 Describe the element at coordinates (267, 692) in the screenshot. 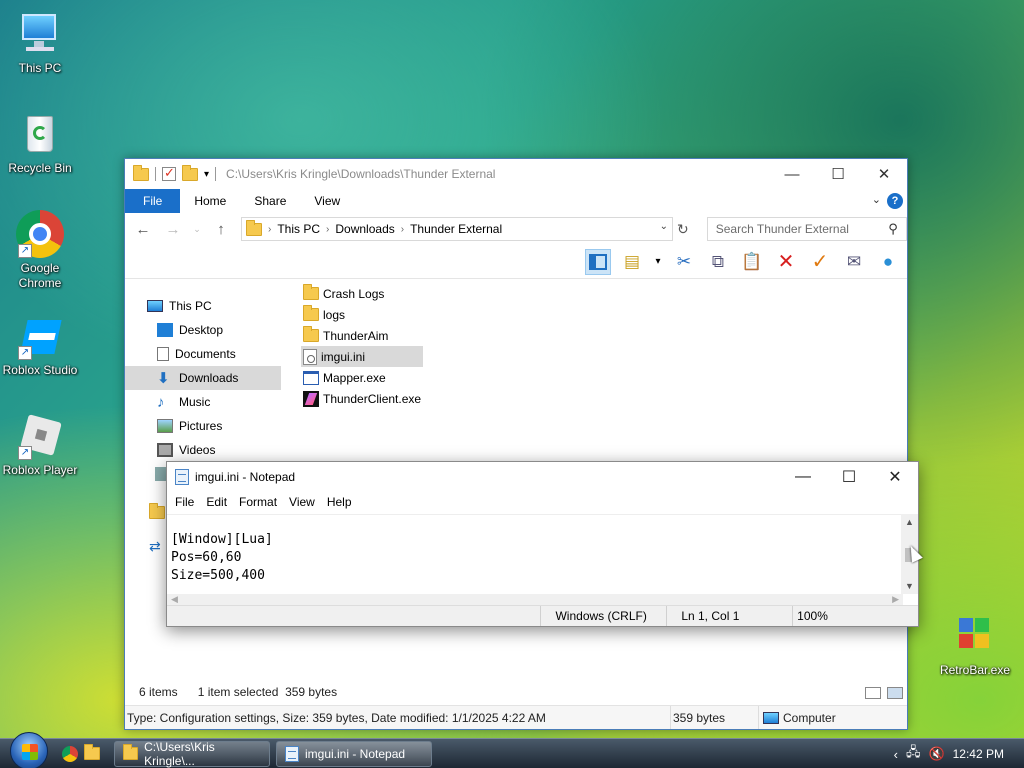

I see `selection-info: 1 item selected 359 bytes` at that location.